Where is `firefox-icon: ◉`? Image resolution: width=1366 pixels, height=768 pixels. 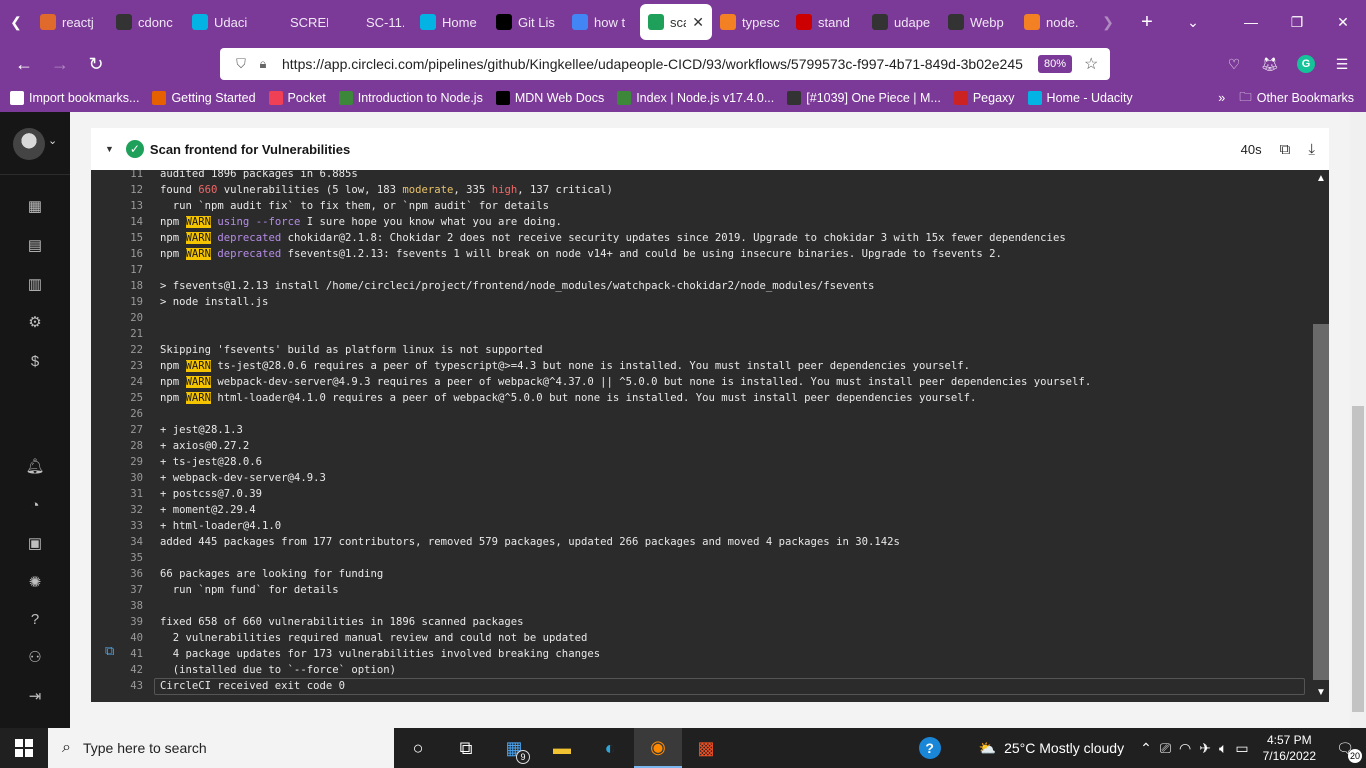 firefox-icon: ◉ is located at coordinates (658, 748).